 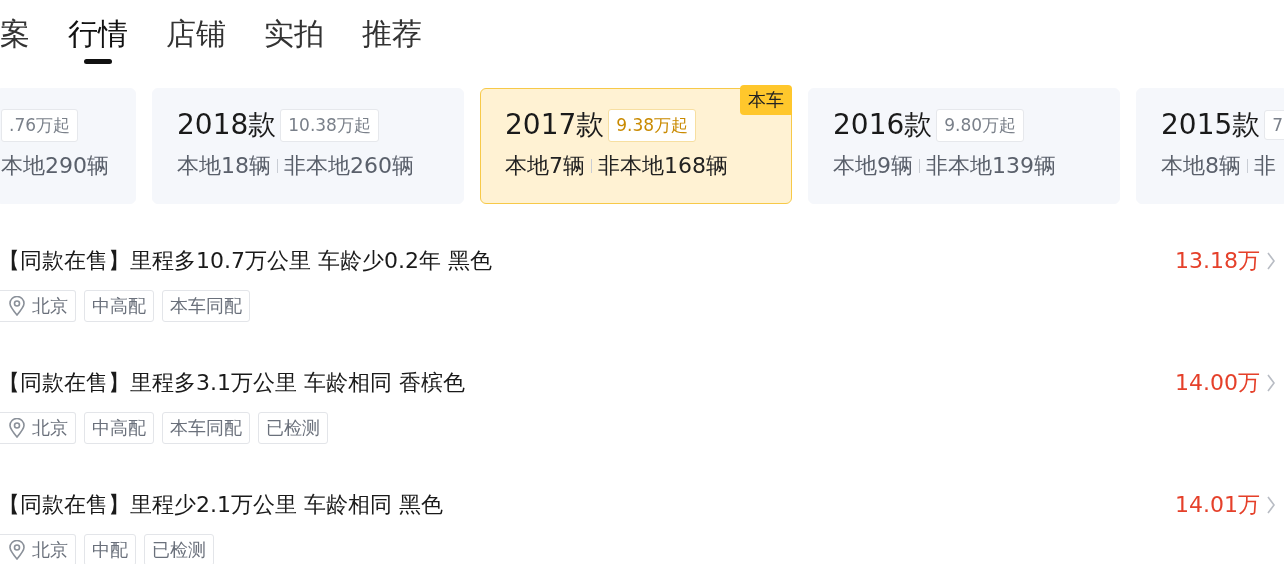 What do you see at coordinates (196, 37) in the screenshot?
I see `tab: 店铺` at bounding box center [196, 37].